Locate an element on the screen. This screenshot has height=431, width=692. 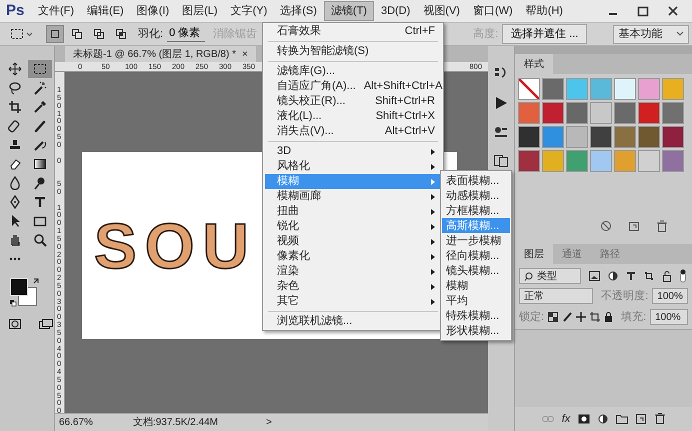
menu-item: 液化(L)... Shift+Ctrl+X is located at coordinates (353, 116).